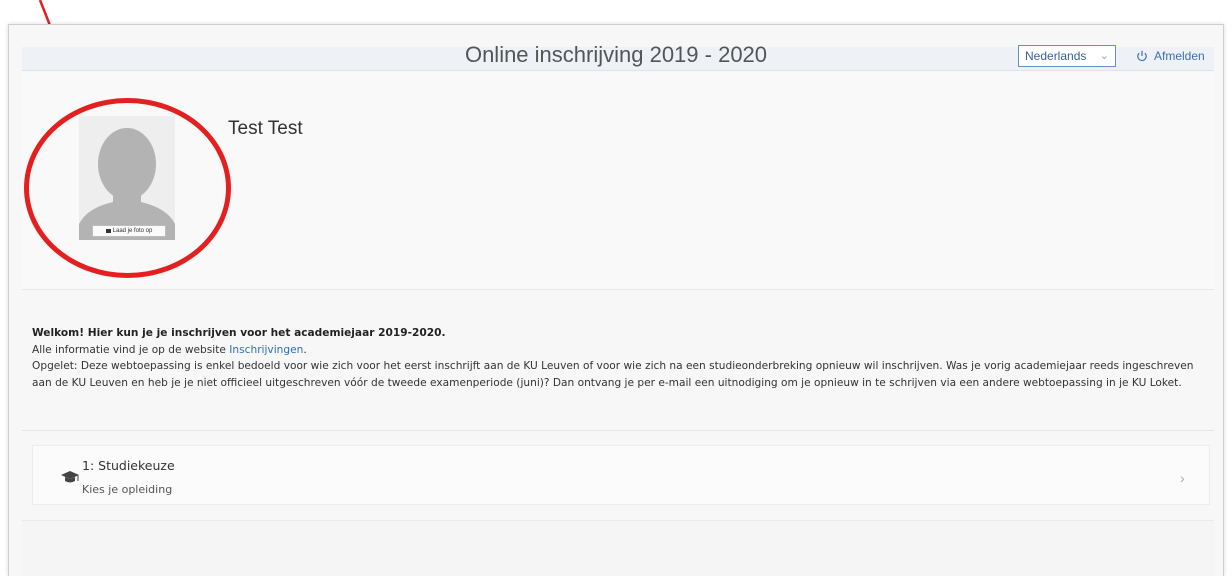 The width and height of the screenshot is (1232, 576). I want to click on language-select-value: Nederlands, so click(1056, 56).